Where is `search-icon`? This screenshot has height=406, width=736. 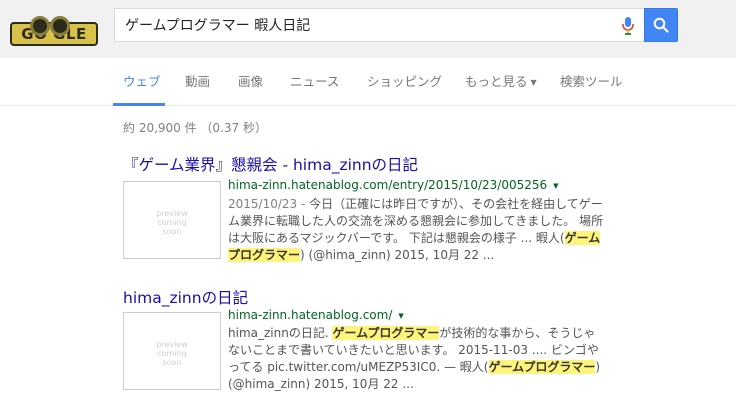 search-icon is located at coordinates (661, 25).